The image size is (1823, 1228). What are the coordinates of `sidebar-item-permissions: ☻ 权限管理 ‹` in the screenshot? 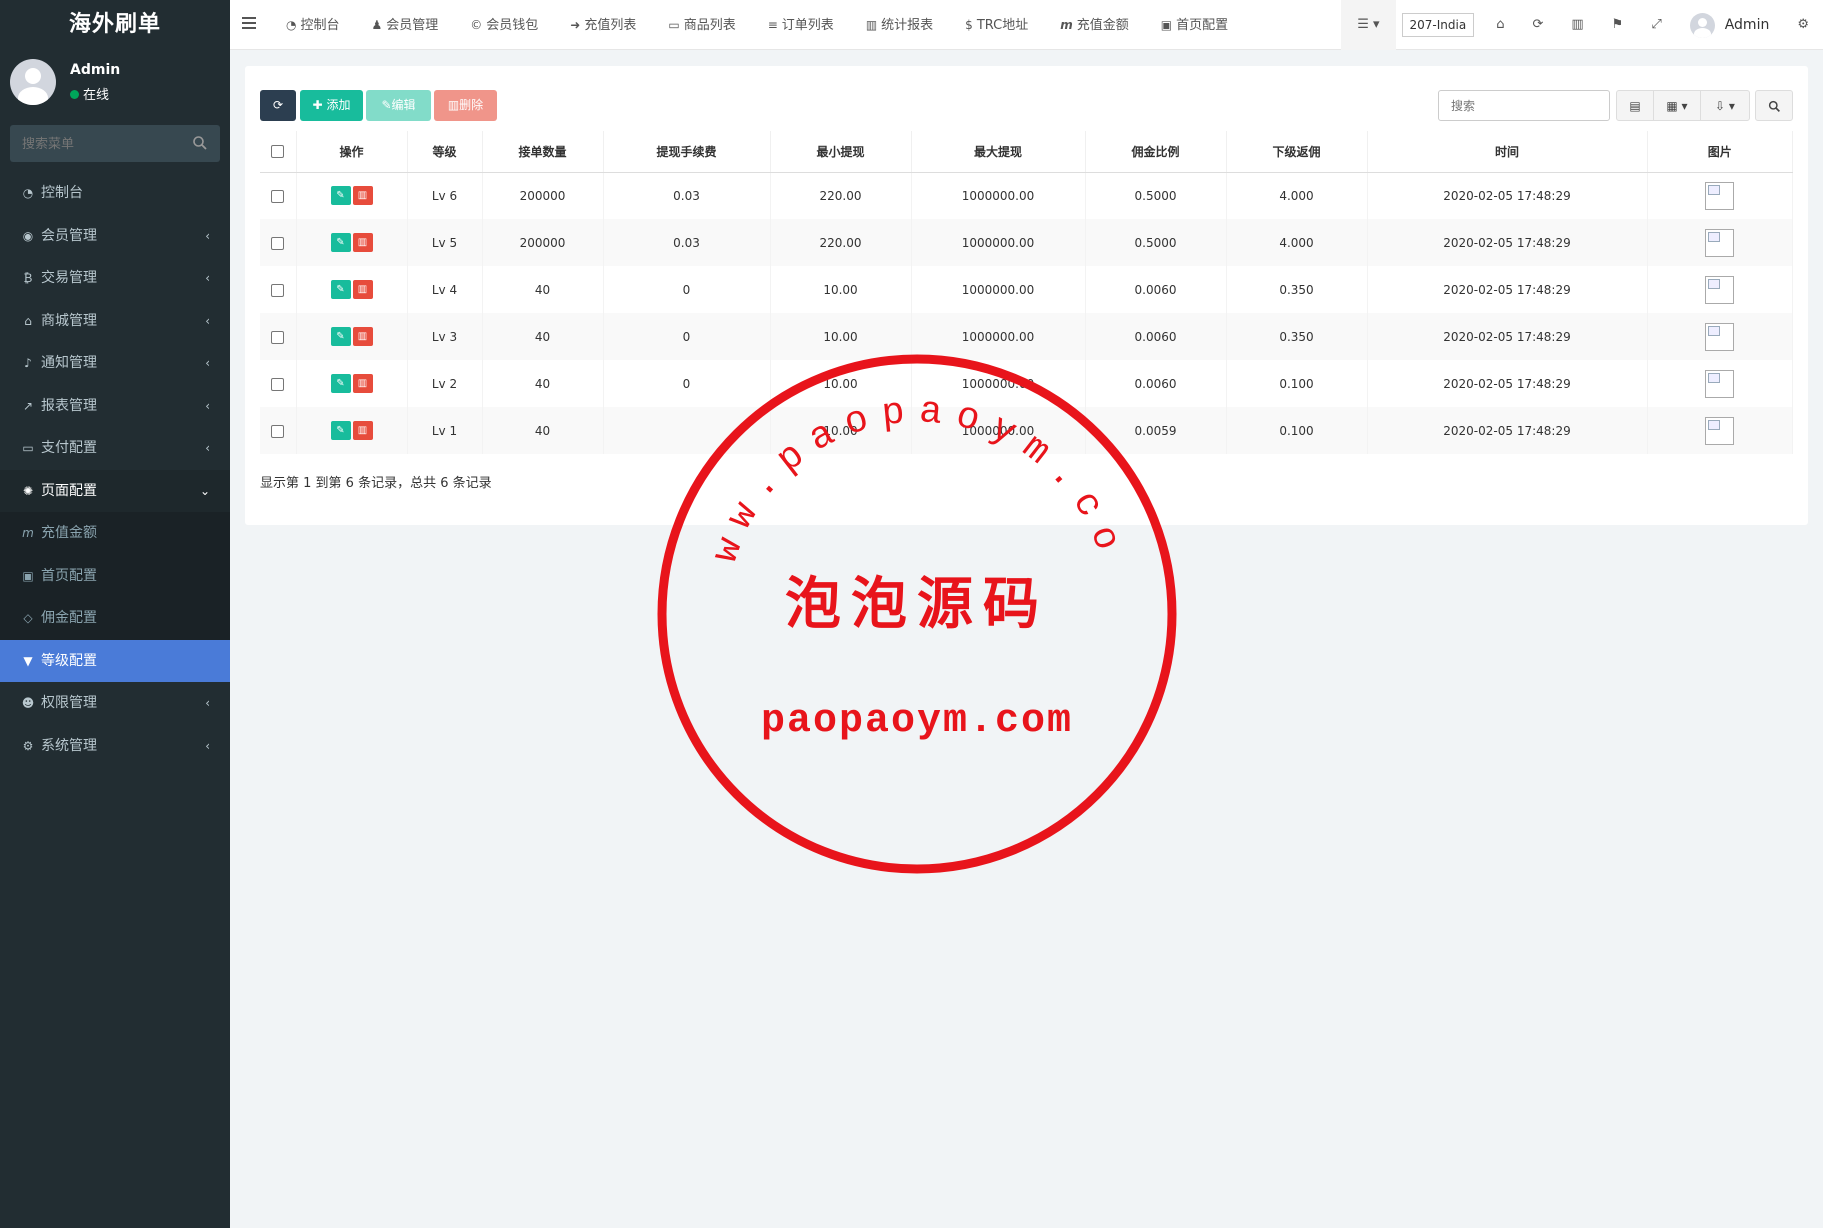 It's located at (115, 703).